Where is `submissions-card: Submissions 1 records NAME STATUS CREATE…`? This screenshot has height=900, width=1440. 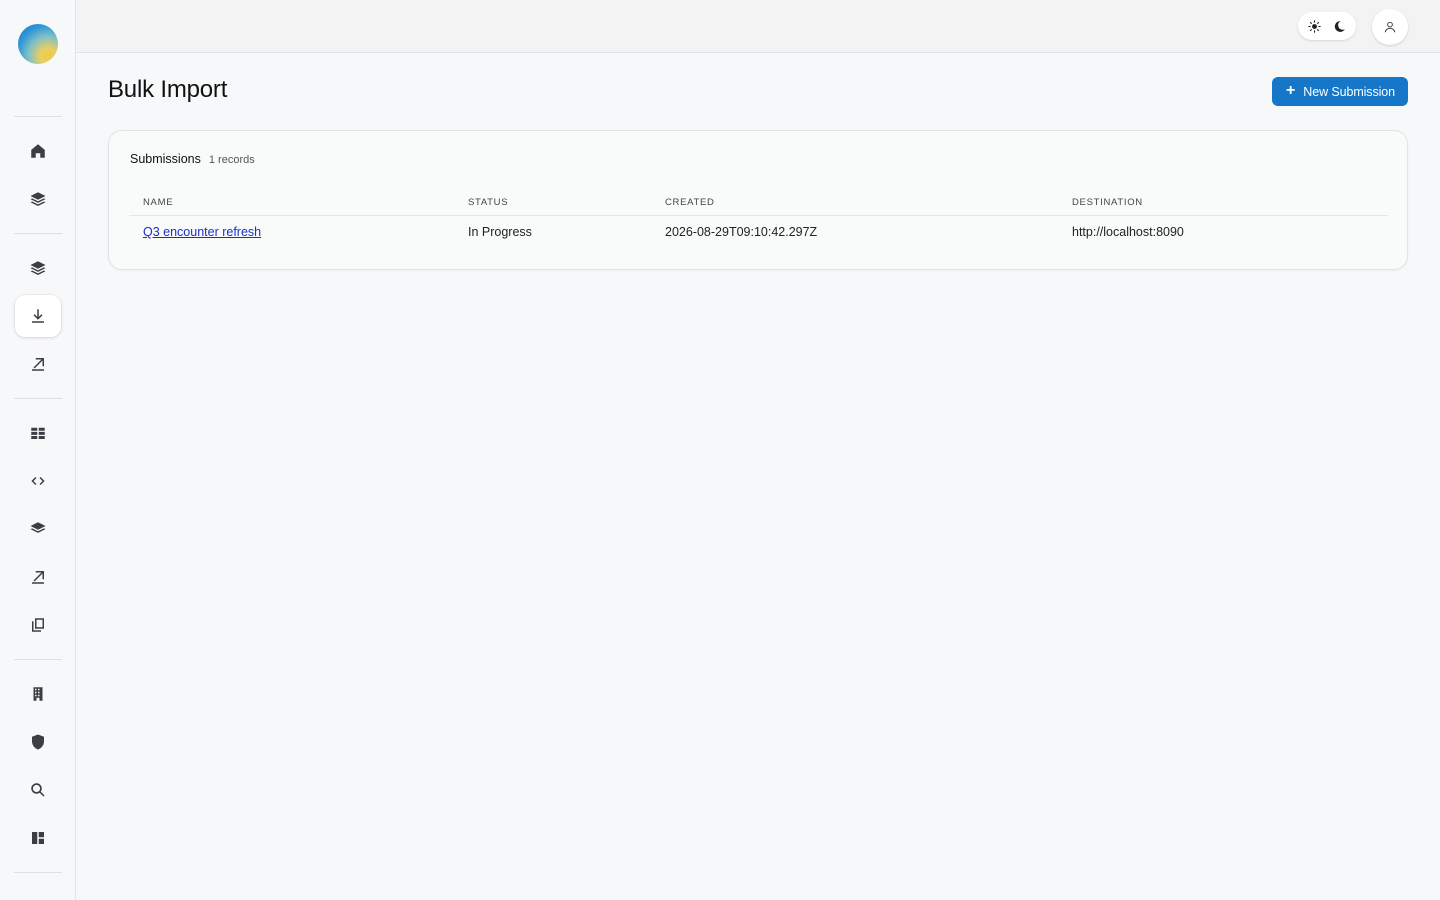
submissions-card: Submissions 1 records NAME STATUS CREATE… is located at coordinates (758, 200).